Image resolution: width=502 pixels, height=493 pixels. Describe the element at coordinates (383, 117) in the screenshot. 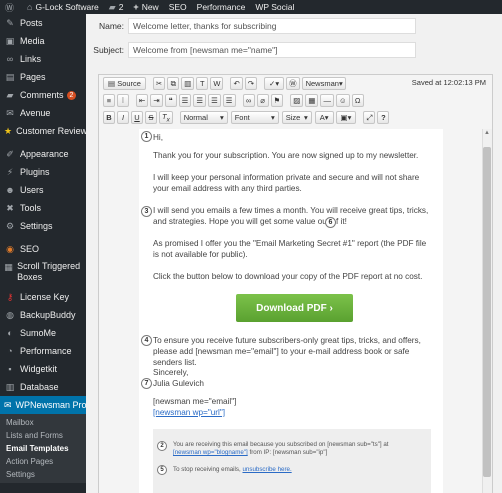

I see `help-button: ?` at that location.